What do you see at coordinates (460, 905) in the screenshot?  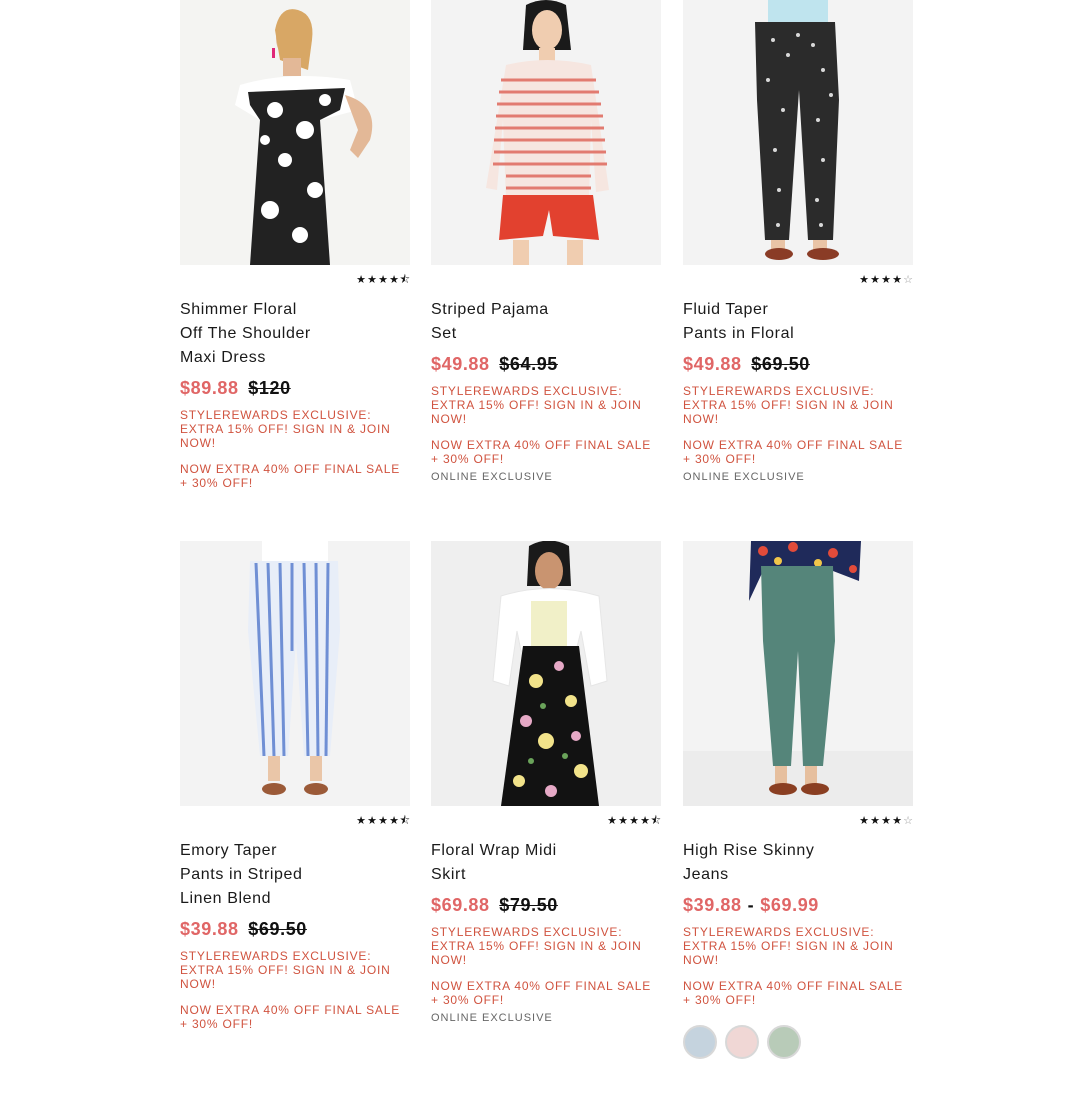 I see `sale-price: $69.88` at bounding box center [460, 905].